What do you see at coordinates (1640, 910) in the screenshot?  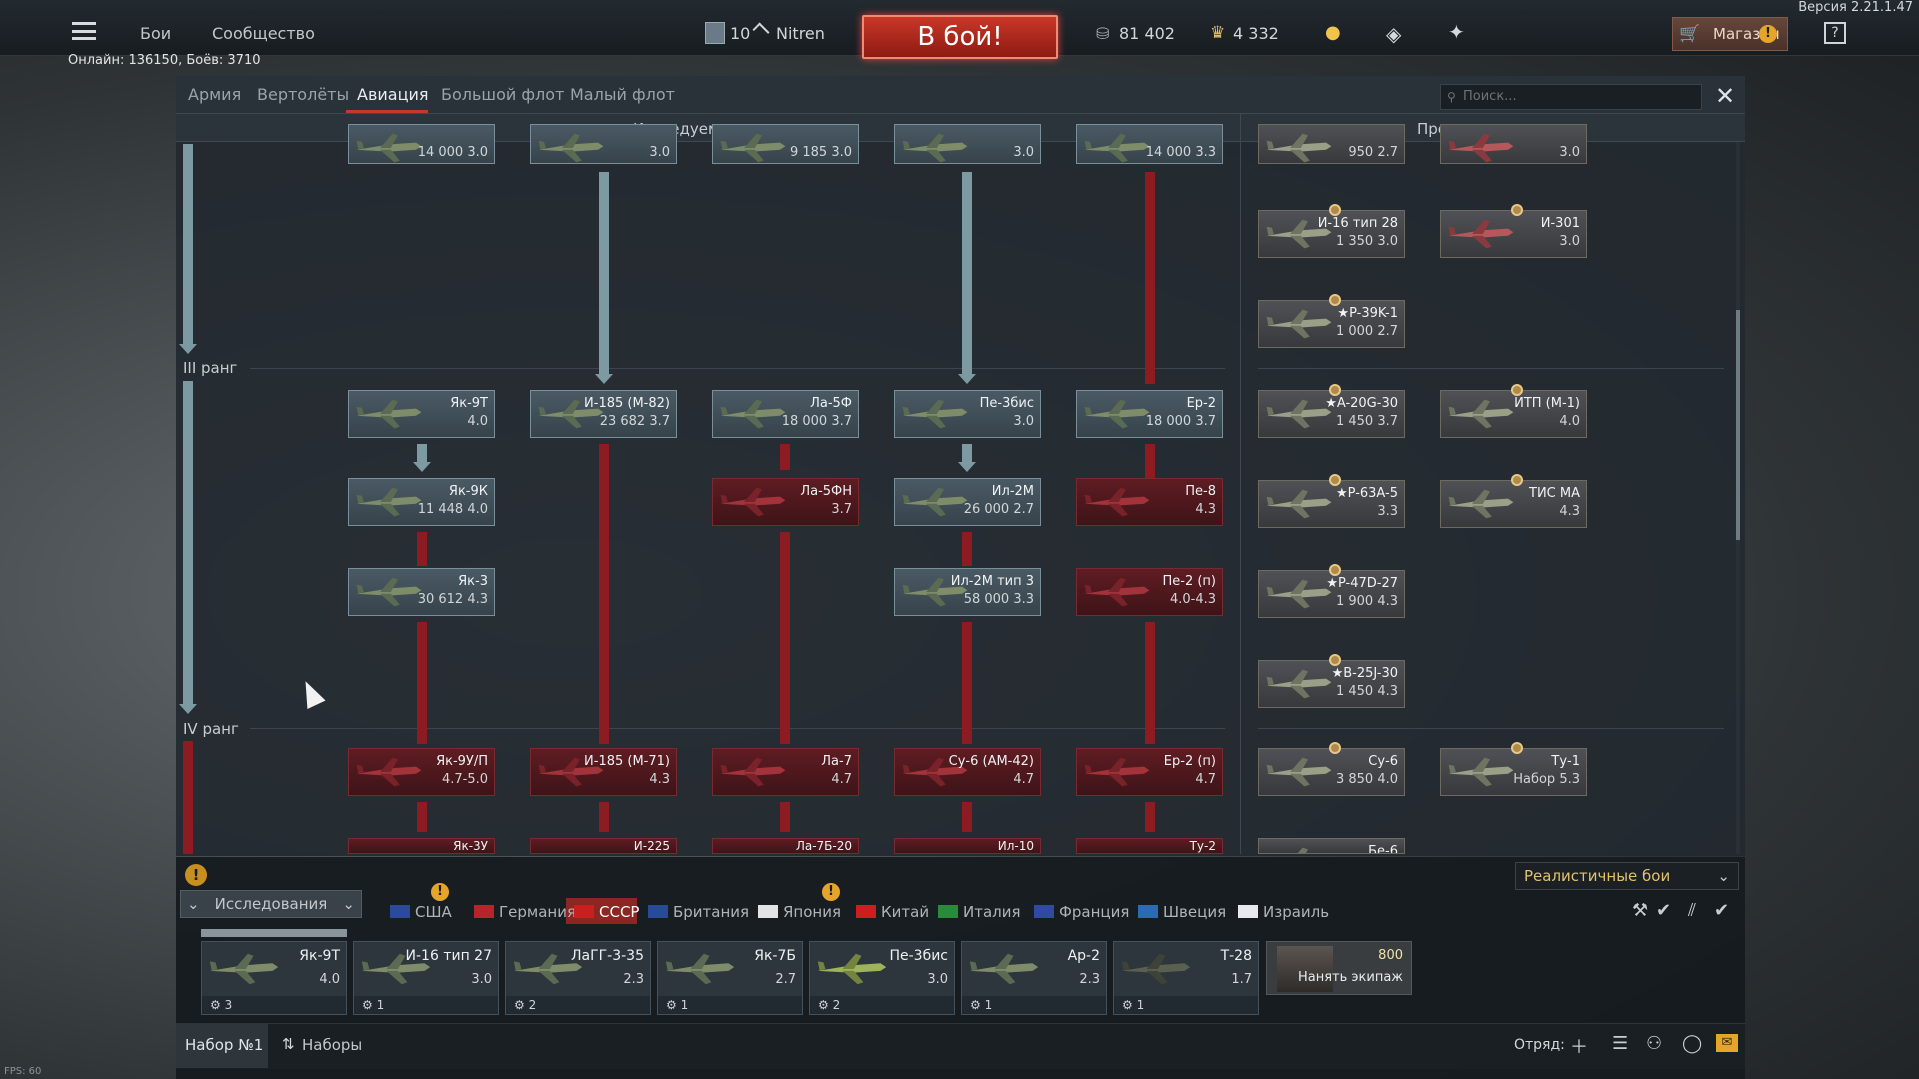 I see `wrench-icon: ⚒` at bounding box center [1640, 910].